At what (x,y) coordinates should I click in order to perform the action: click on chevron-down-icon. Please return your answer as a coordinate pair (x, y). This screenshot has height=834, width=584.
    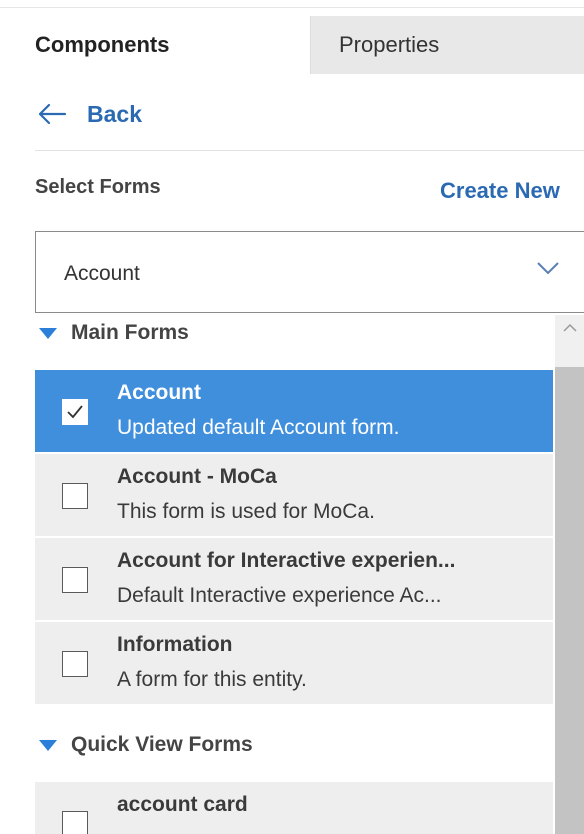
    Looking at the image, I should click on (548, 268).